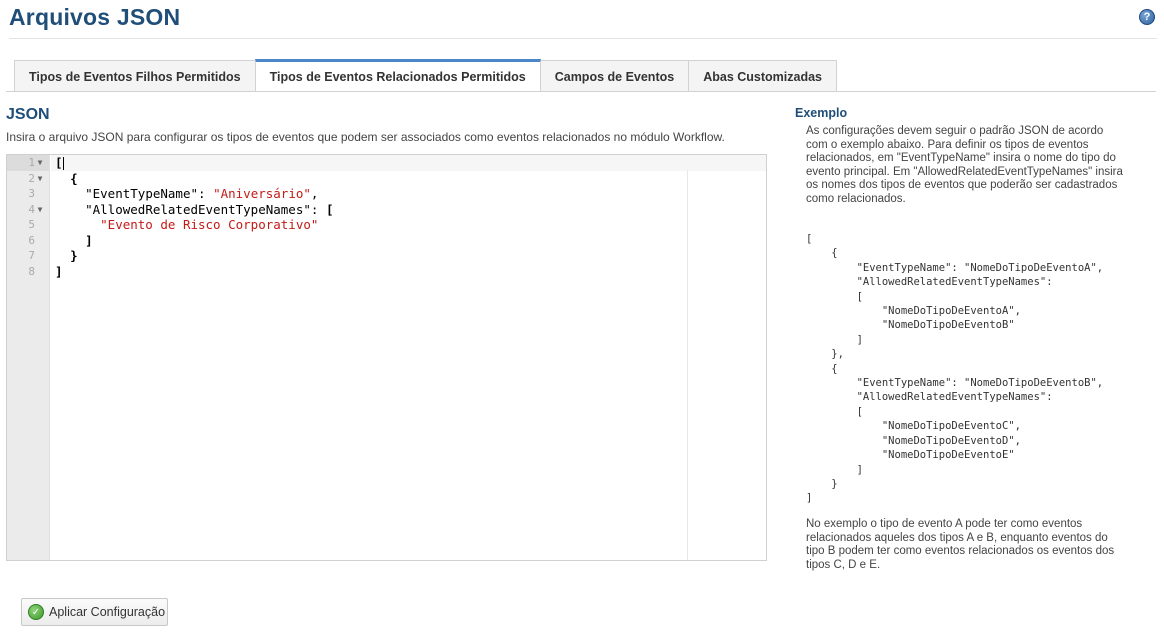 The height and width of the screenshot is (642, 1164). Describe the element at coordinates (31, 271) in the screenshot. I see `line-number: 8` at that location.